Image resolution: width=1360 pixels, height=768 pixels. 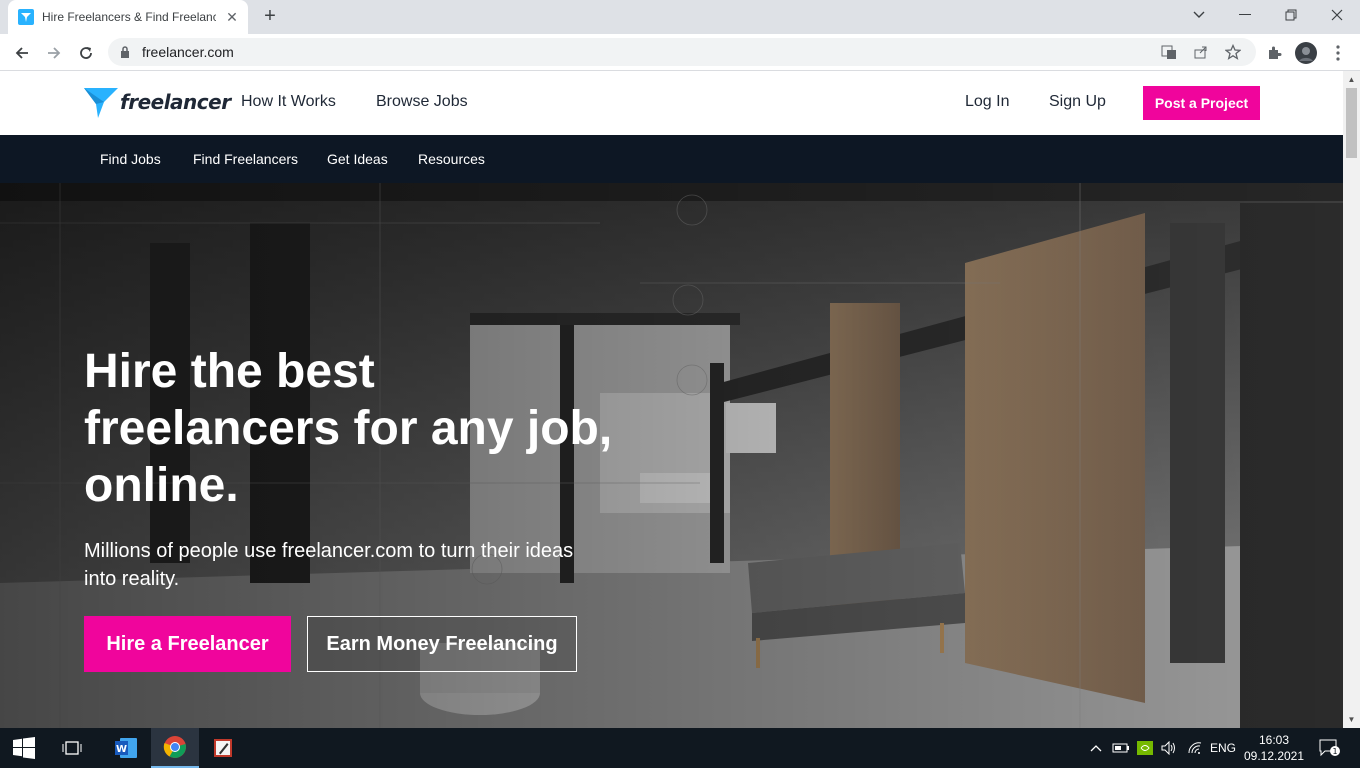 I want to click on page-scrollbar: ▲ ▼, so click(x=1351, y=399).